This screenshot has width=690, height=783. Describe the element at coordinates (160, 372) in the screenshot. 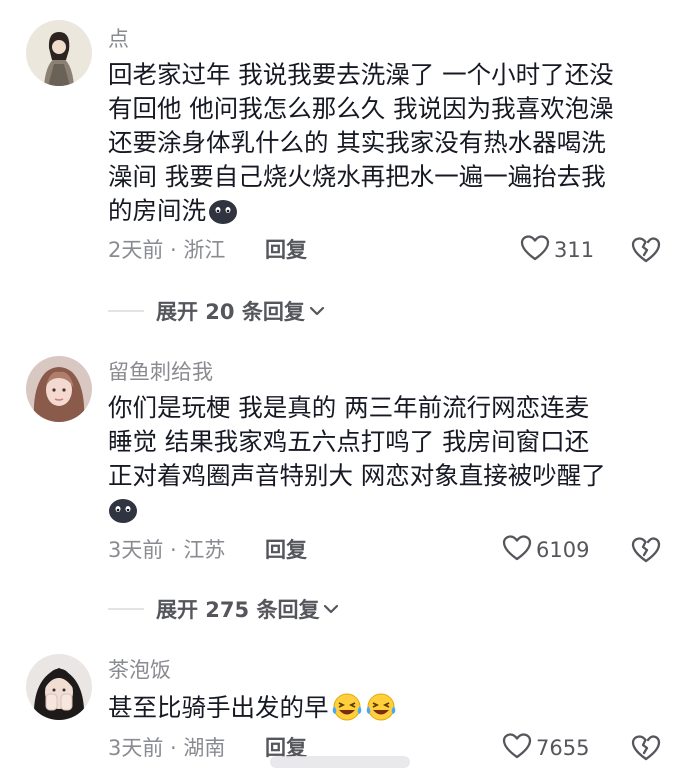

I see `username: 留鱼刺给我` at that location.